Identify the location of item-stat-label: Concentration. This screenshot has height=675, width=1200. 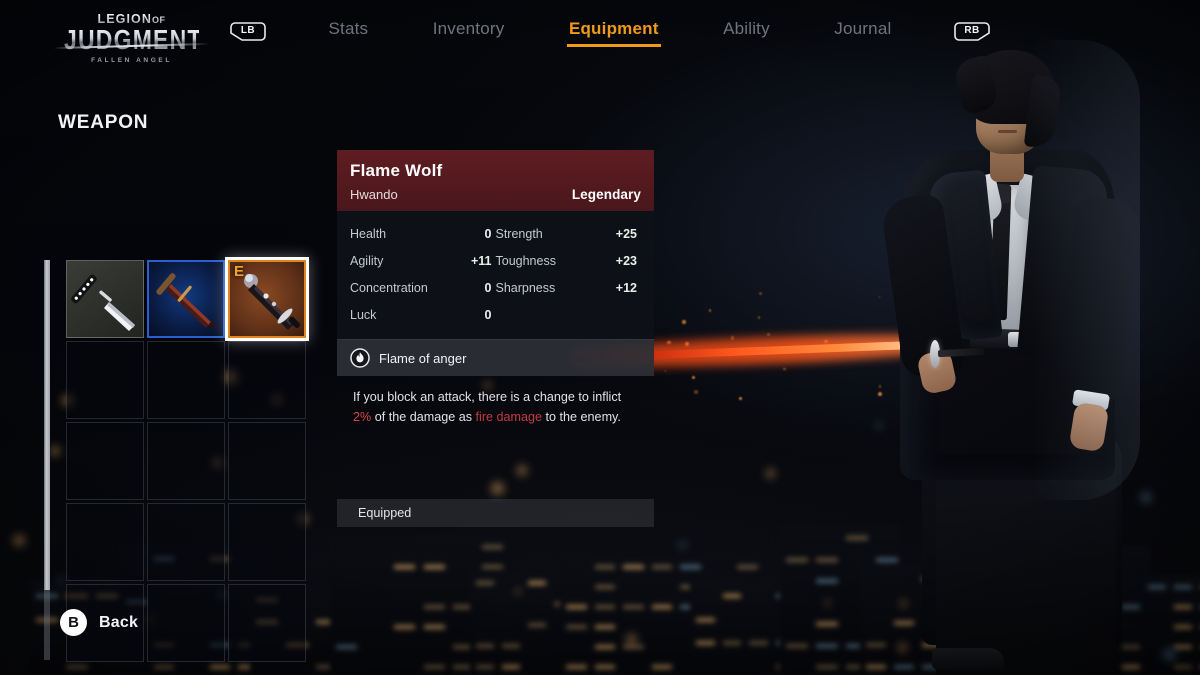
(389, 287).